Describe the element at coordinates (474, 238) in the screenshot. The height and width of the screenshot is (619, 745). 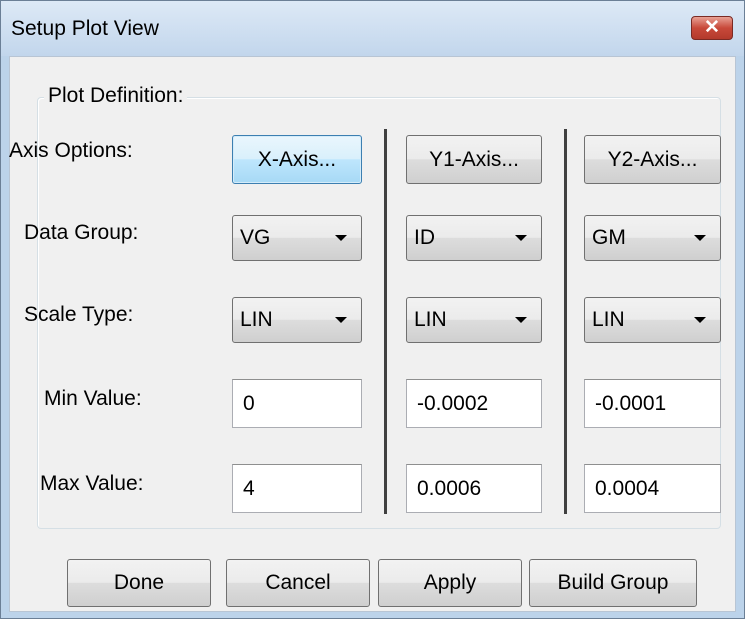
I see `y1-data-group-select: ID` at that location.